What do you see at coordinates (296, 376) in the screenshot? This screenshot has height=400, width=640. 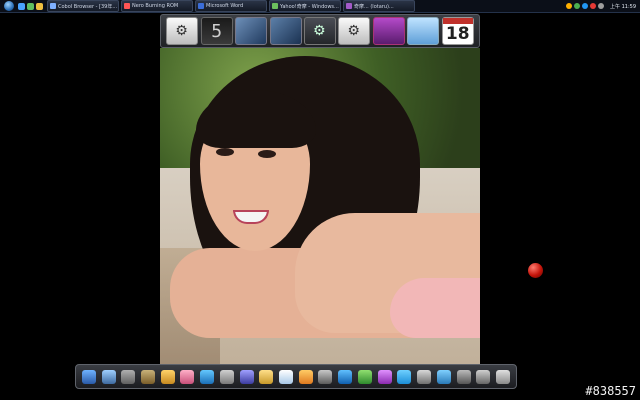 I see `application-dock` at bounding box center [296, 376].